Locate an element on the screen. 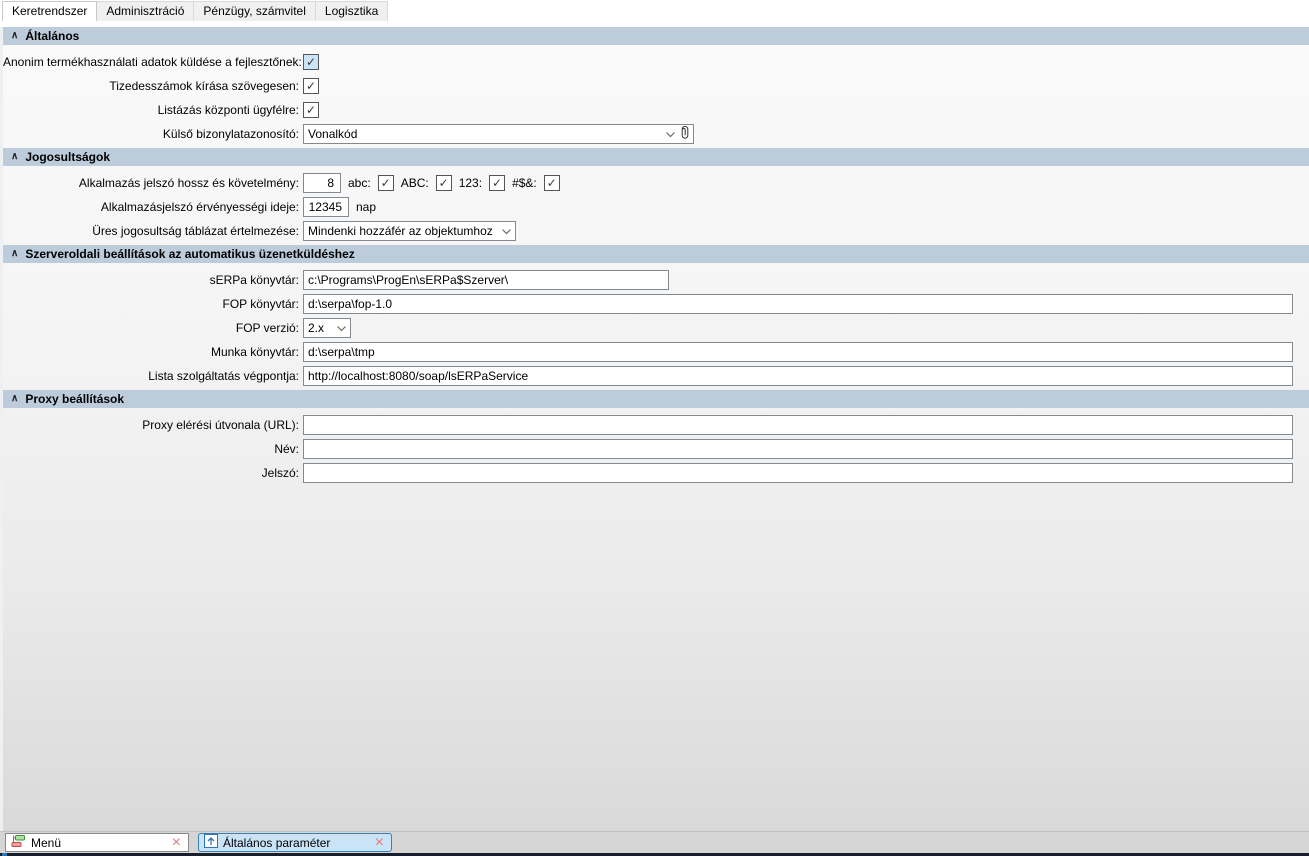 Image resolution: width=1309 pixels, height=856 pixels. empty-rights-select: Mindenki hozzáfér az objektumhoz is located at coordinates (409, 231).